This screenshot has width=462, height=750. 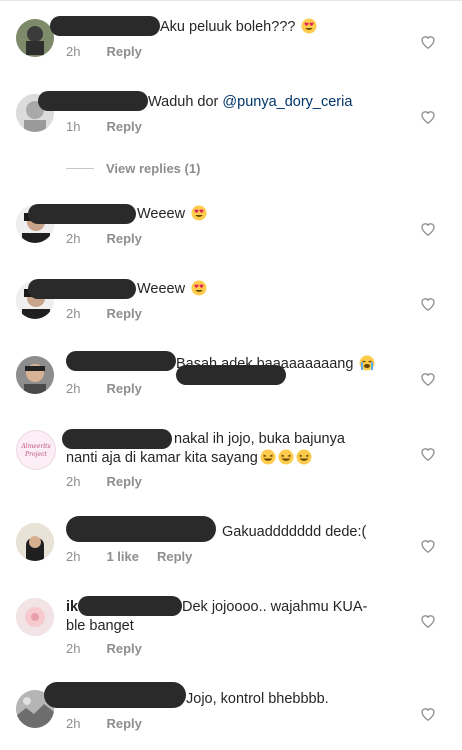 What do you see at coordinates (367, 363) in the screenshot?
I see `crying-emoji-icon` at bounding box center [367, 363].